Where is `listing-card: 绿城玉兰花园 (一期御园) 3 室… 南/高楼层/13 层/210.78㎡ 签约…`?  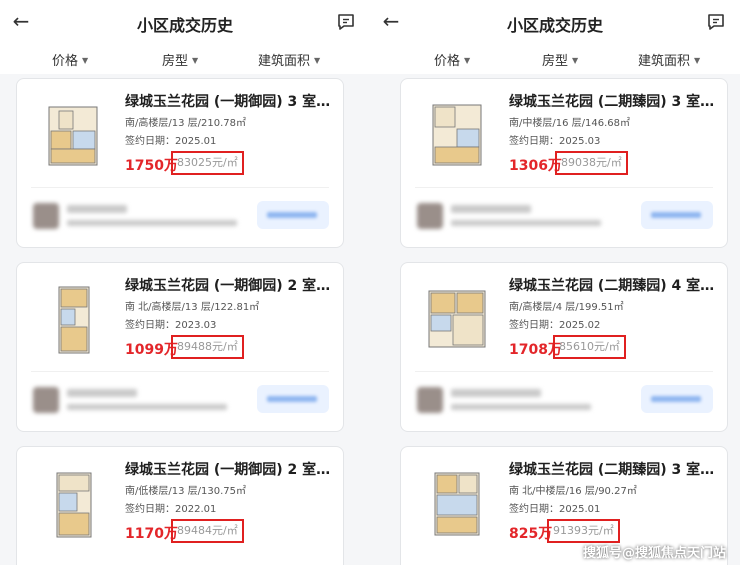
listing-card: 绿城玉兰花园 (一期御园) 3 室… 南/高楼层/13 层/210.78㎡ 签约… is located at coordinates (180, 163).